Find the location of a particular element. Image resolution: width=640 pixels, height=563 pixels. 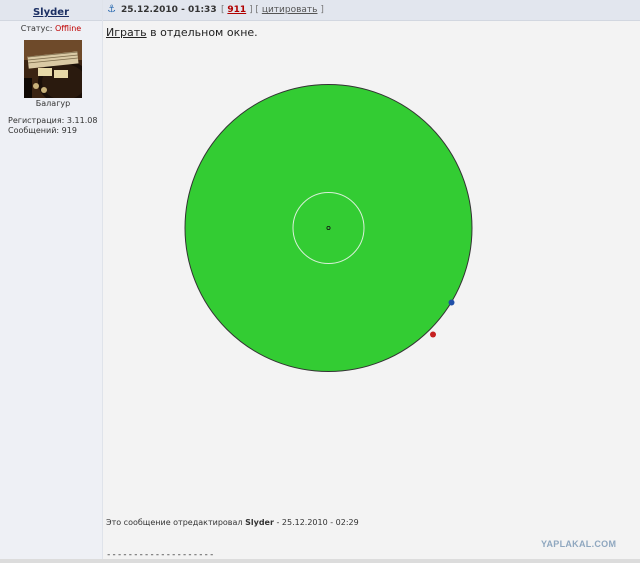

user-status: Статус: Offline is located at coordinates (51, 28).